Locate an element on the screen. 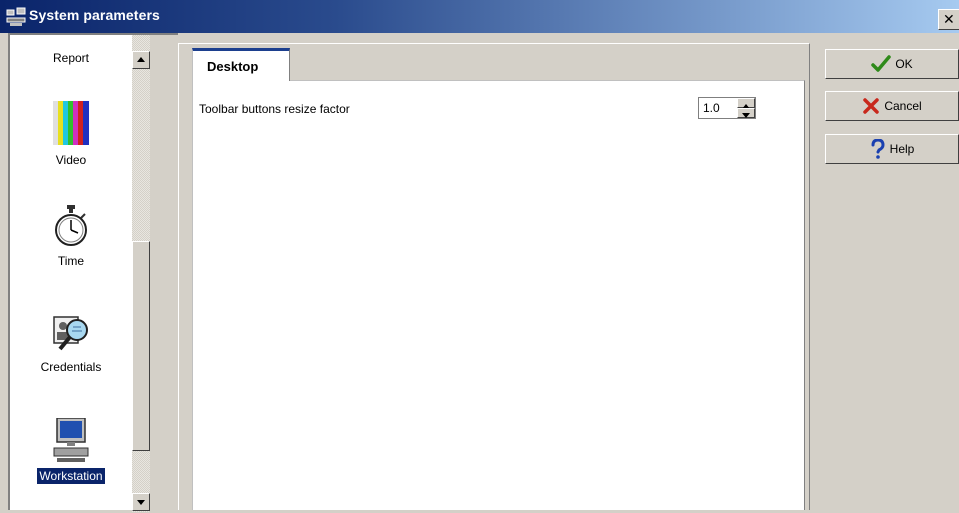  list-item-label: Credentials is located at coordinates (71, 367).